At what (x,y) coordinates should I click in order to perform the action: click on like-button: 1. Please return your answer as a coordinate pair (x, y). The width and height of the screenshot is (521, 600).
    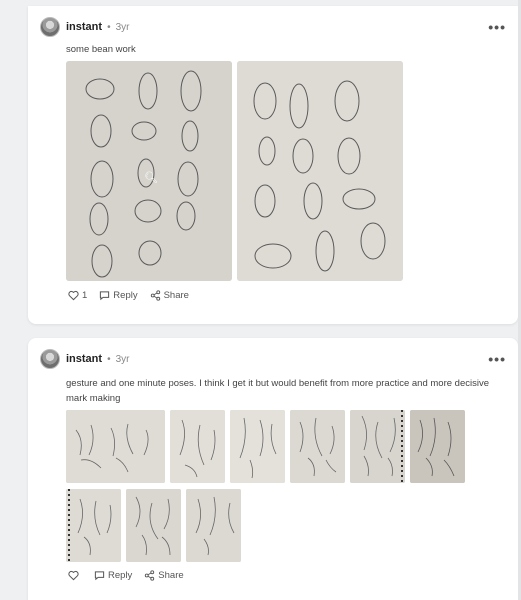
    Looking at the image, I should click on (77, 295).